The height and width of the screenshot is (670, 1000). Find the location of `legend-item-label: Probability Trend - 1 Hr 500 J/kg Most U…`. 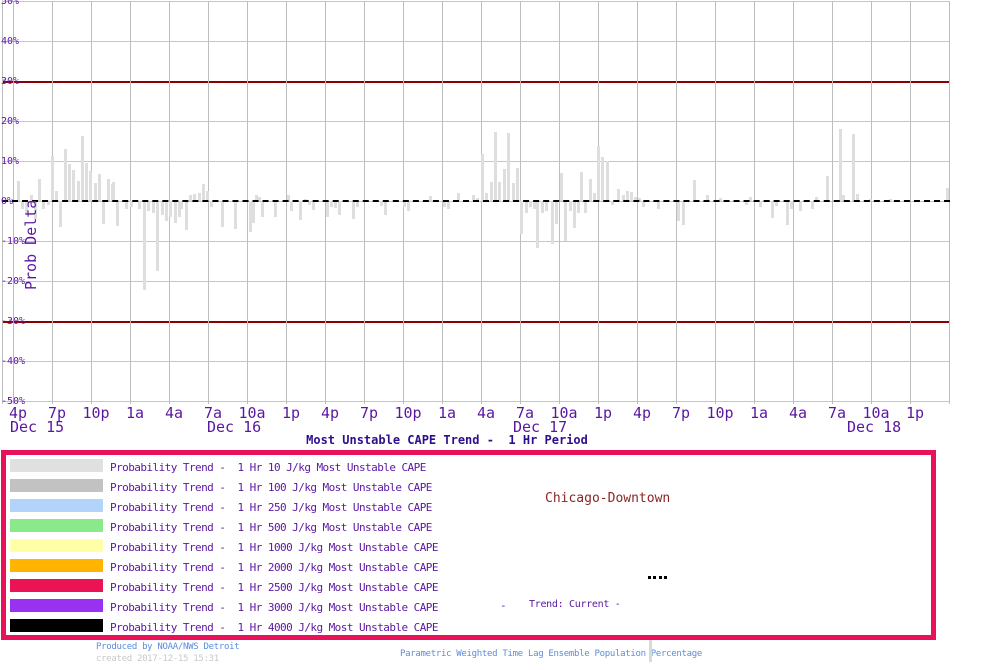

legend-item-label: Probability Trend - 1 Hr 500 J/kg Most U… is located at coordinates (271, 527).